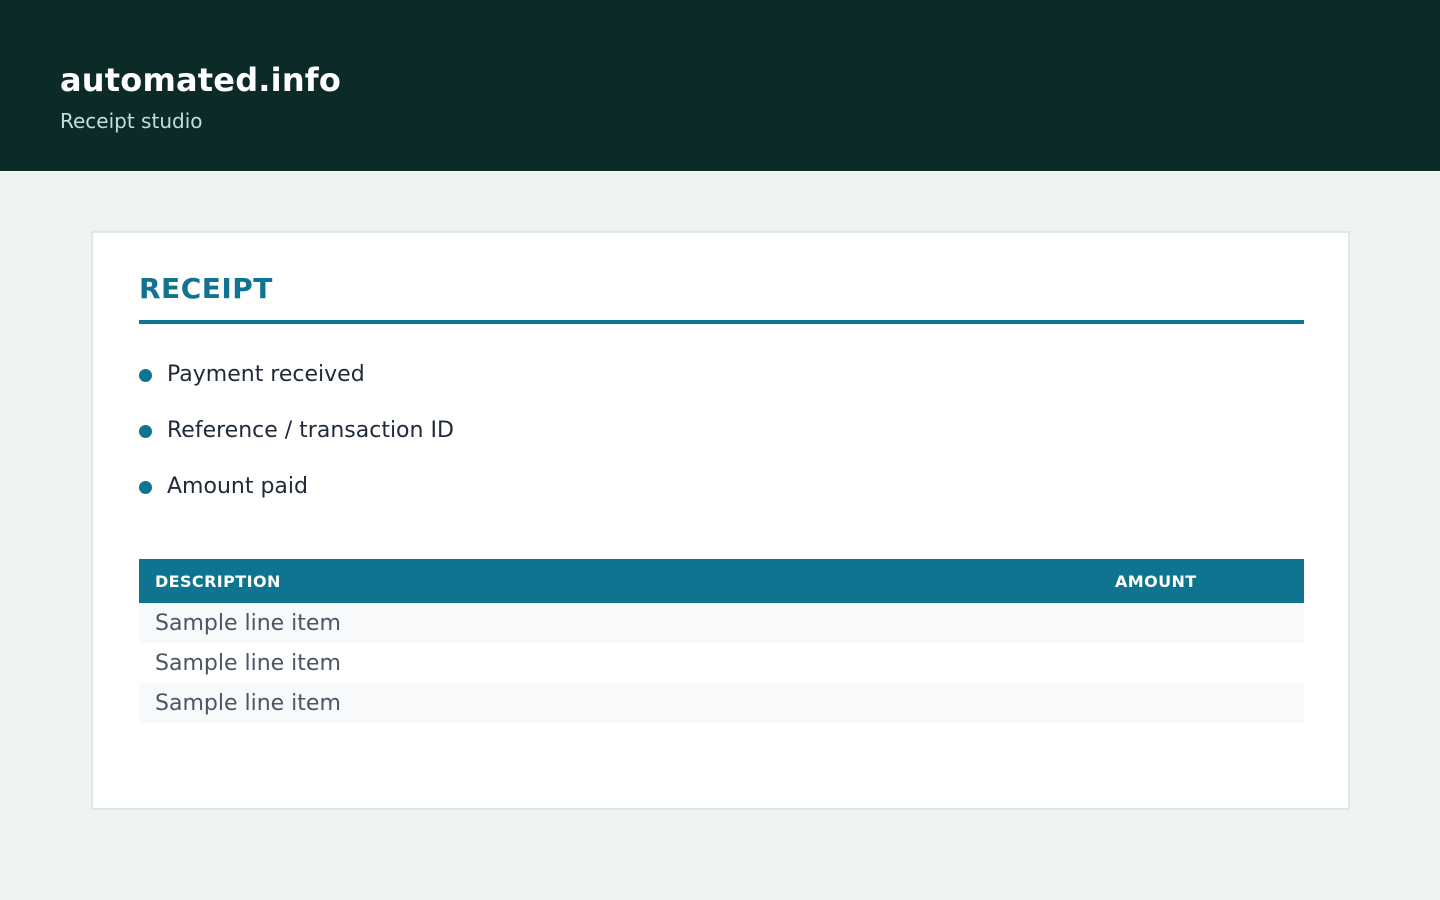  What do you see at coordinates (218, 581) in the screenshot?
I see `column-header-description: DESCRIPTION` at bounding box center [218, 581].